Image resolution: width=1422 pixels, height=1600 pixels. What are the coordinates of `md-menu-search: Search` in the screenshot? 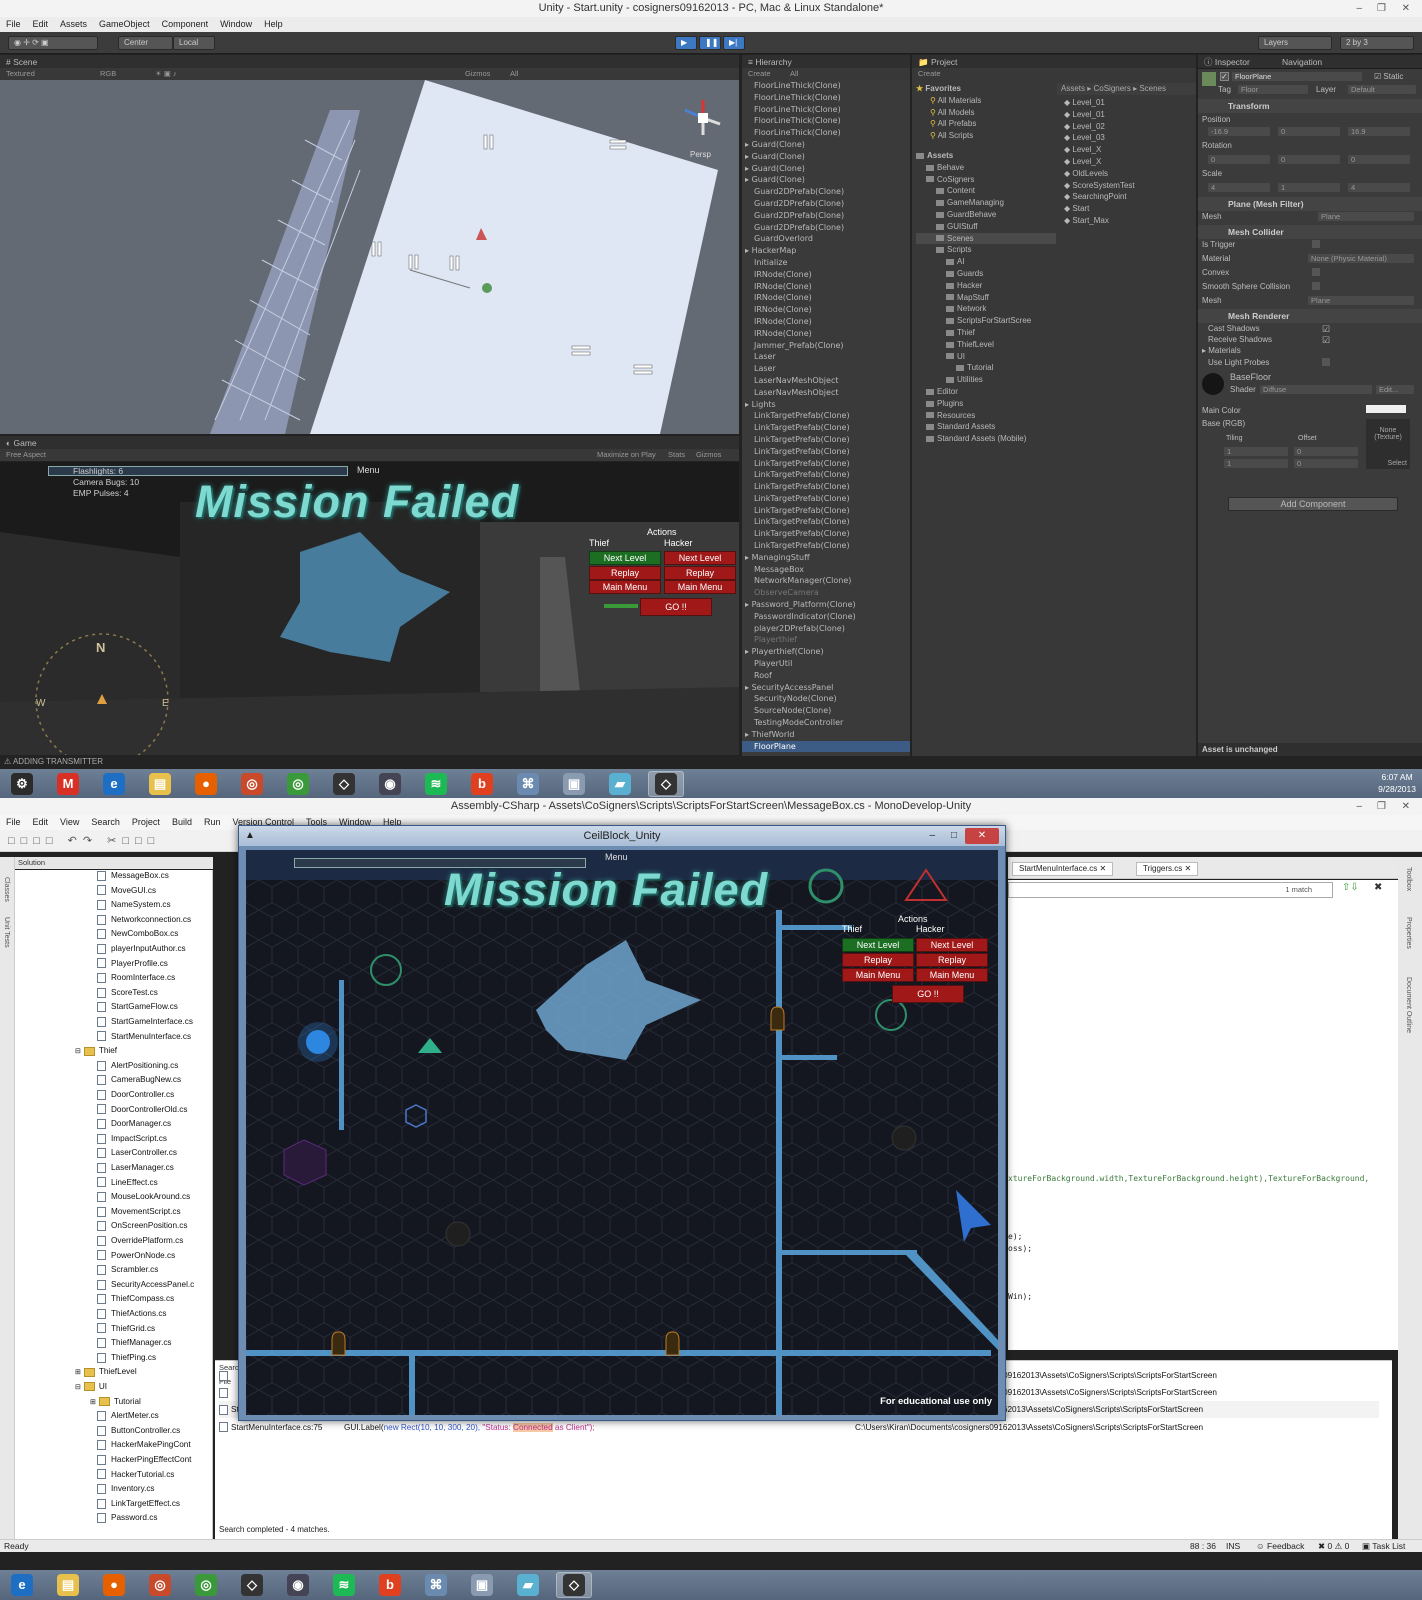 It's located at (105, 822).